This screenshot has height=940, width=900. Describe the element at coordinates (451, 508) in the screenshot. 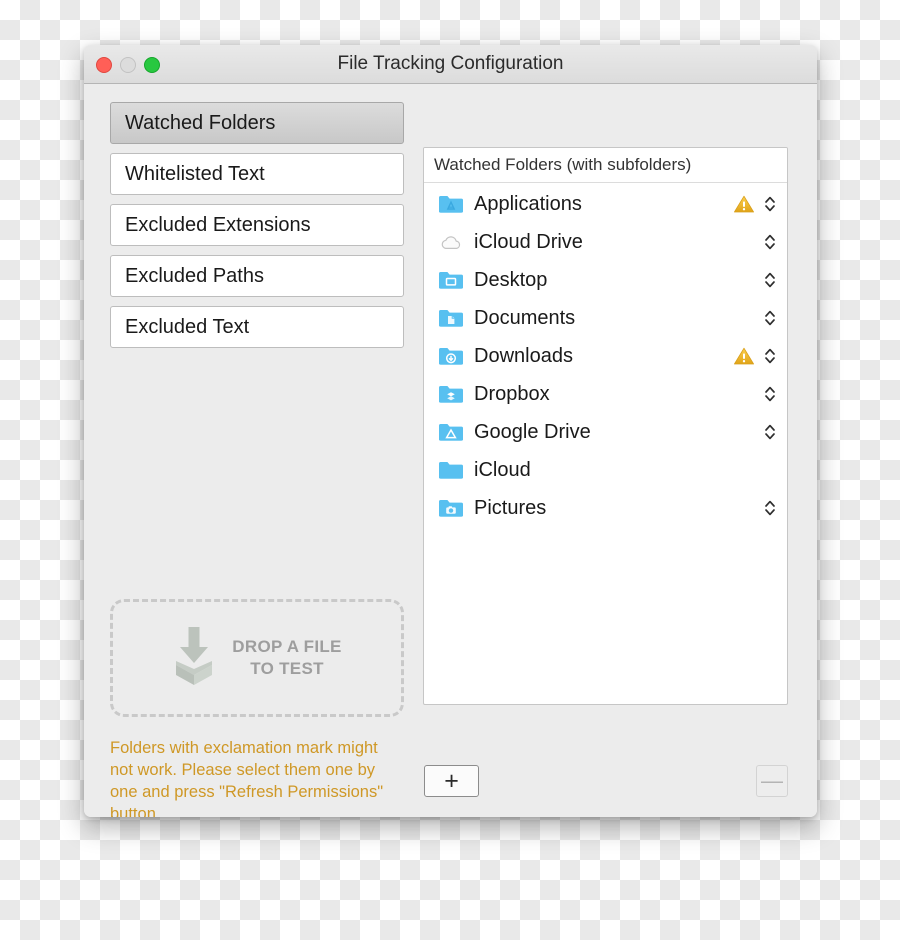

I see `folder-pictures-icon` at that location.